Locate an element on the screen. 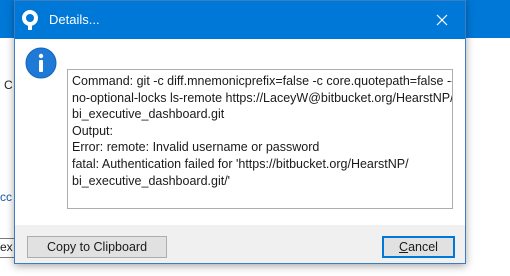 Image resolution: width=510 pixels, height=276 pixels. background-input-text: ex is located at coordinates (6, 247).